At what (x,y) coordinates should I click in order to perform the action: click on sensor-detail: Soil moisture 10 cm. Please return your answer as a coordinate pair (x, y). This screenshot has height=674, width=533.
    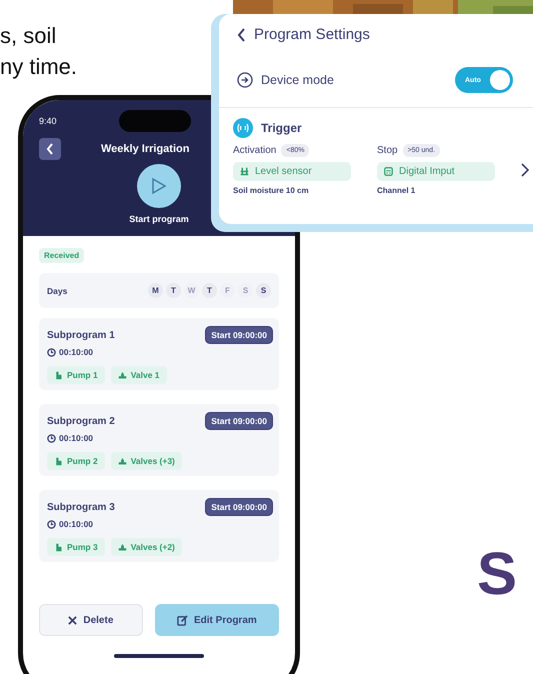
    Looking at the image, I should click on (271, 190).